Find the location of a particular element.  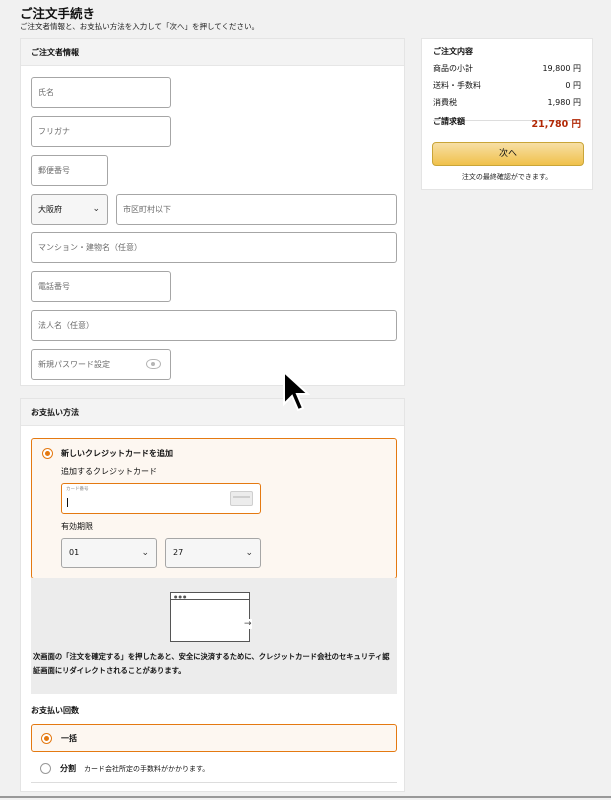

expiry-year-value: 27 is located at coordinates (178, 552).